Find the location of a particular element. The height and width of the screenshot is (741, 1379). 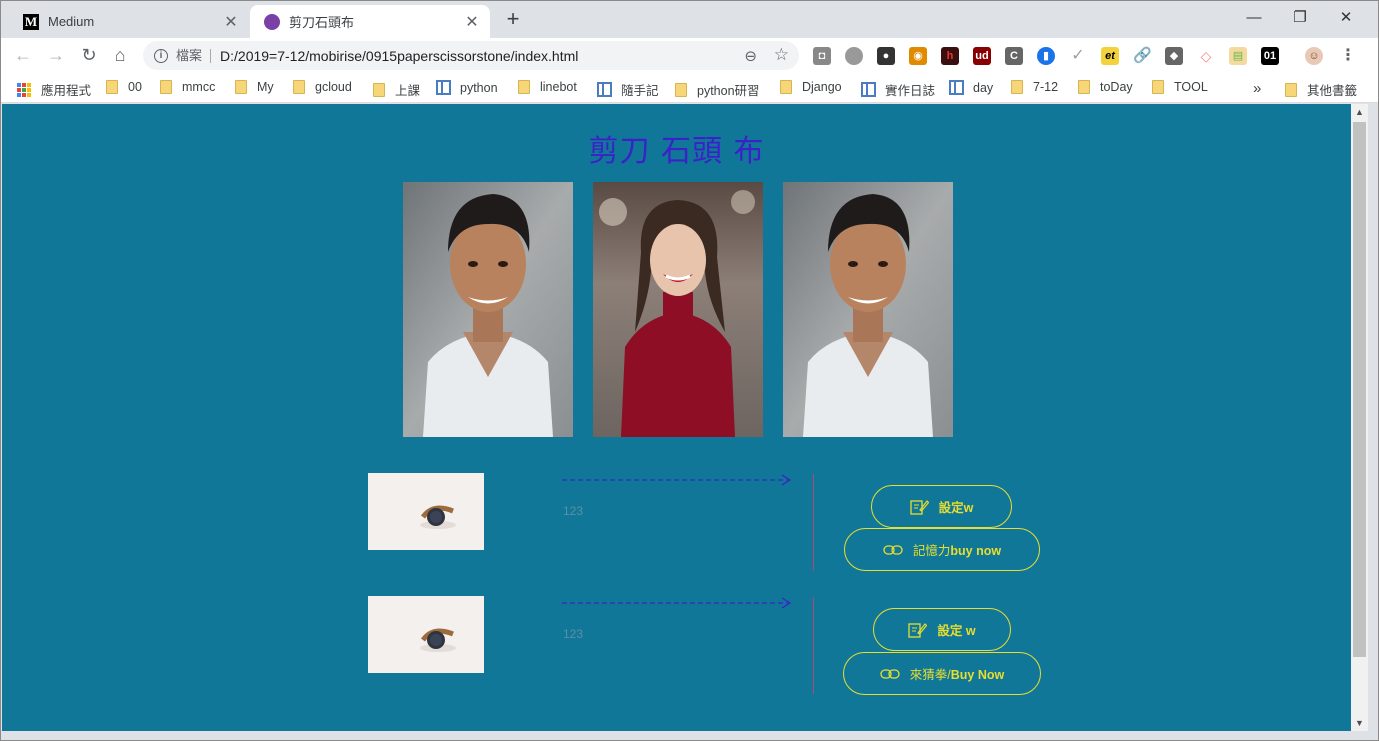

camera-extension-icon: ◘ is located at coordinates (822, 56).